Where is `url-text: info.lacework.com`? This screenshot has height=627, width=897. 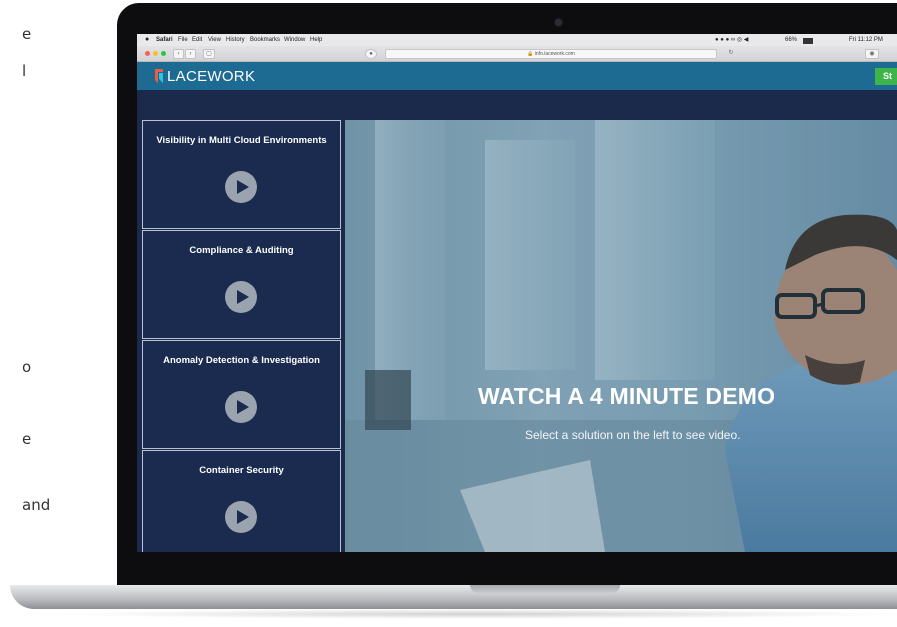 url-text: info.lacework.com is located at coordinates (554, 54).